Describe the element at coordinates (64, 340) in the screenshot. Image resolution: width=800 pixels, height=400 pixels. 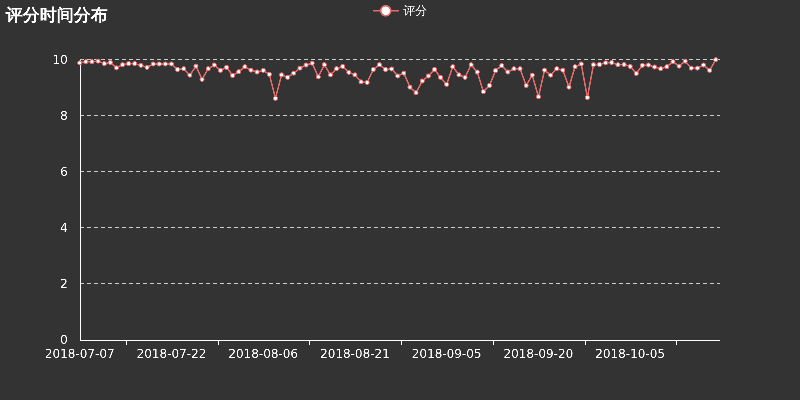
I see `y-tick-label: 0` at that location.